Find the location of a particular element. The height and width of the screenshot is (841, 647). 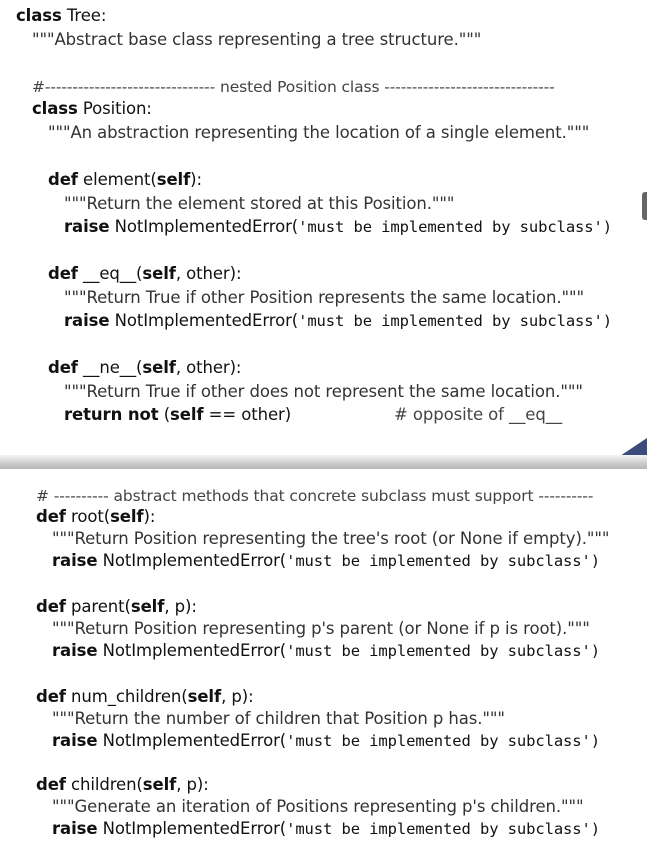

paren: ( is located at coordinates (164, 414).